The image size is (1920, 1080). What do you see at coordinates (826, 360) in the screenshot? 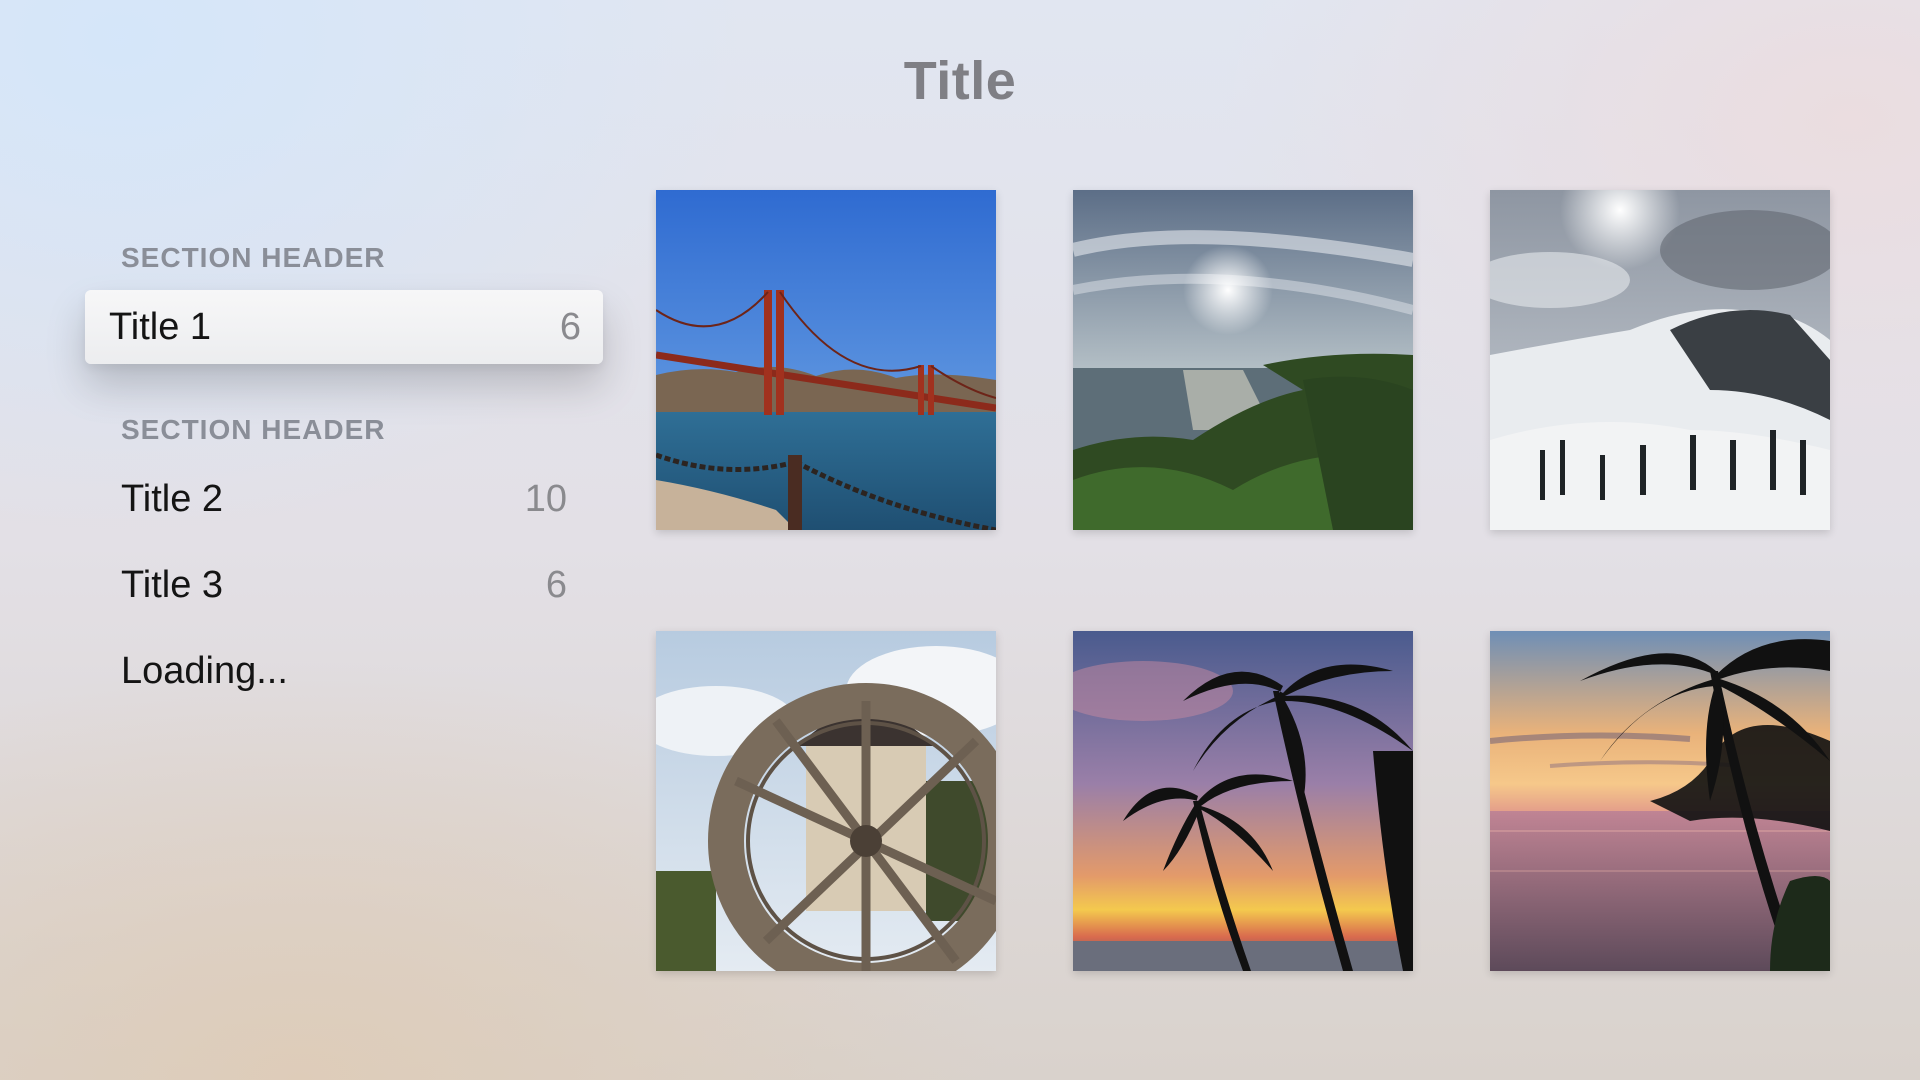
I see `golden-gate-bridge-photo` at bounding box center [826, 360].